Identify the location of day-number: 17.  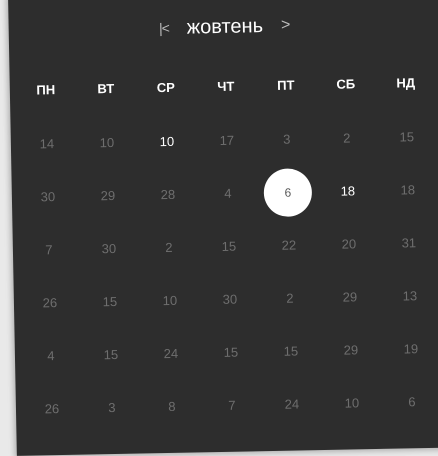
(227, 140).